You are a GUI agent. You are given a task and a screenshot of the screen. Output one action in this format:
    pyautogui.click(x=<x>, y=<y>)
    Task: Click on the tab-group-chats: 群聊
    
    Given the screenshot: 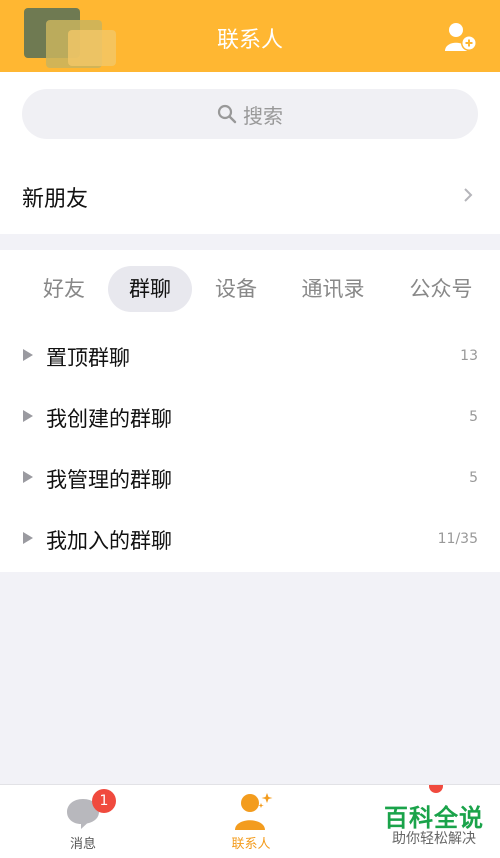 What is the action you would take?
    pyautogui.click(x=150, y=289)
    